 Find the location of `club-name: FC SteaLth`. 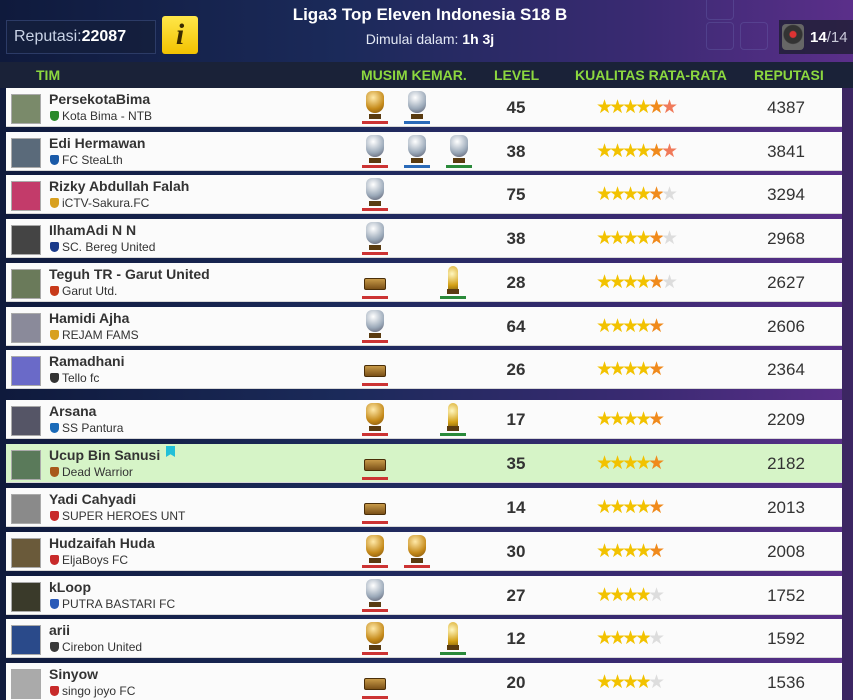

club-name: FC SteaLth is located at coordinates (86, 160).